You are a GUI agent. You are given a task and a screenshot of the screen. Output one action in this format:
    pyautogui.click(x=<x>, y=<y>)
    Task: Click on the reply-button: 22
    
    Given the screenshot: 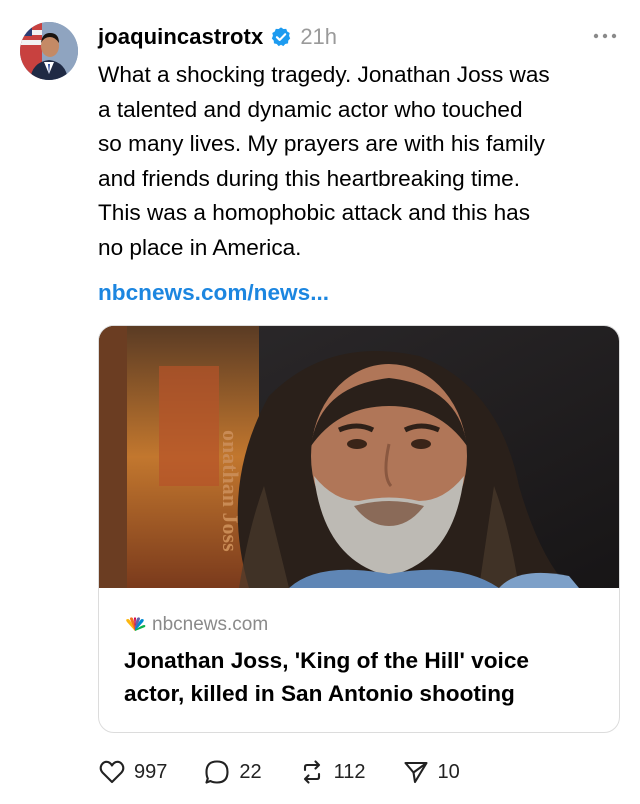 What is the action you would take?
    pyautogui.click(x=232, y=772)
    